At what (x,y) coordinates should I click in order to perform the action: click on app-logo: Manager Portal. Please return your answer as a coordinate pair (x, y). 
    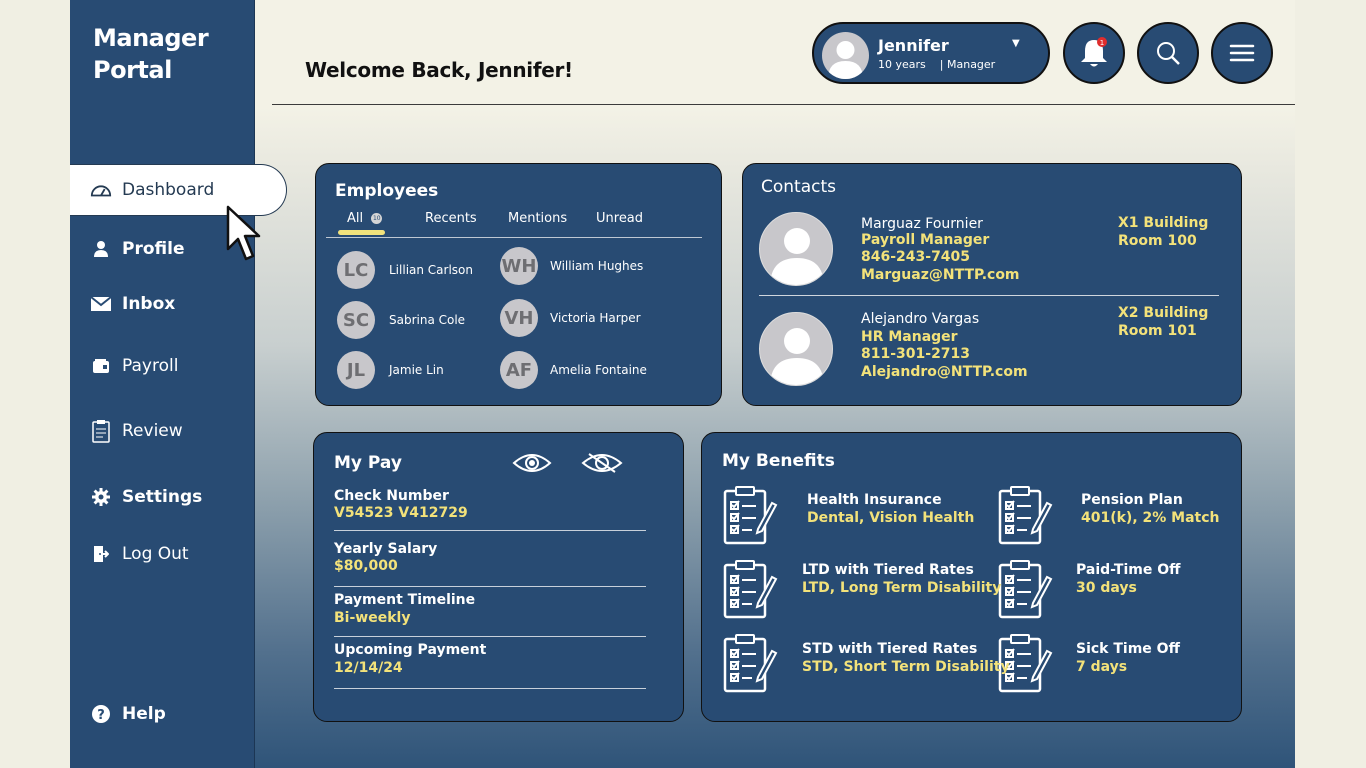
    Looking at the image, I should click on (151, 54).